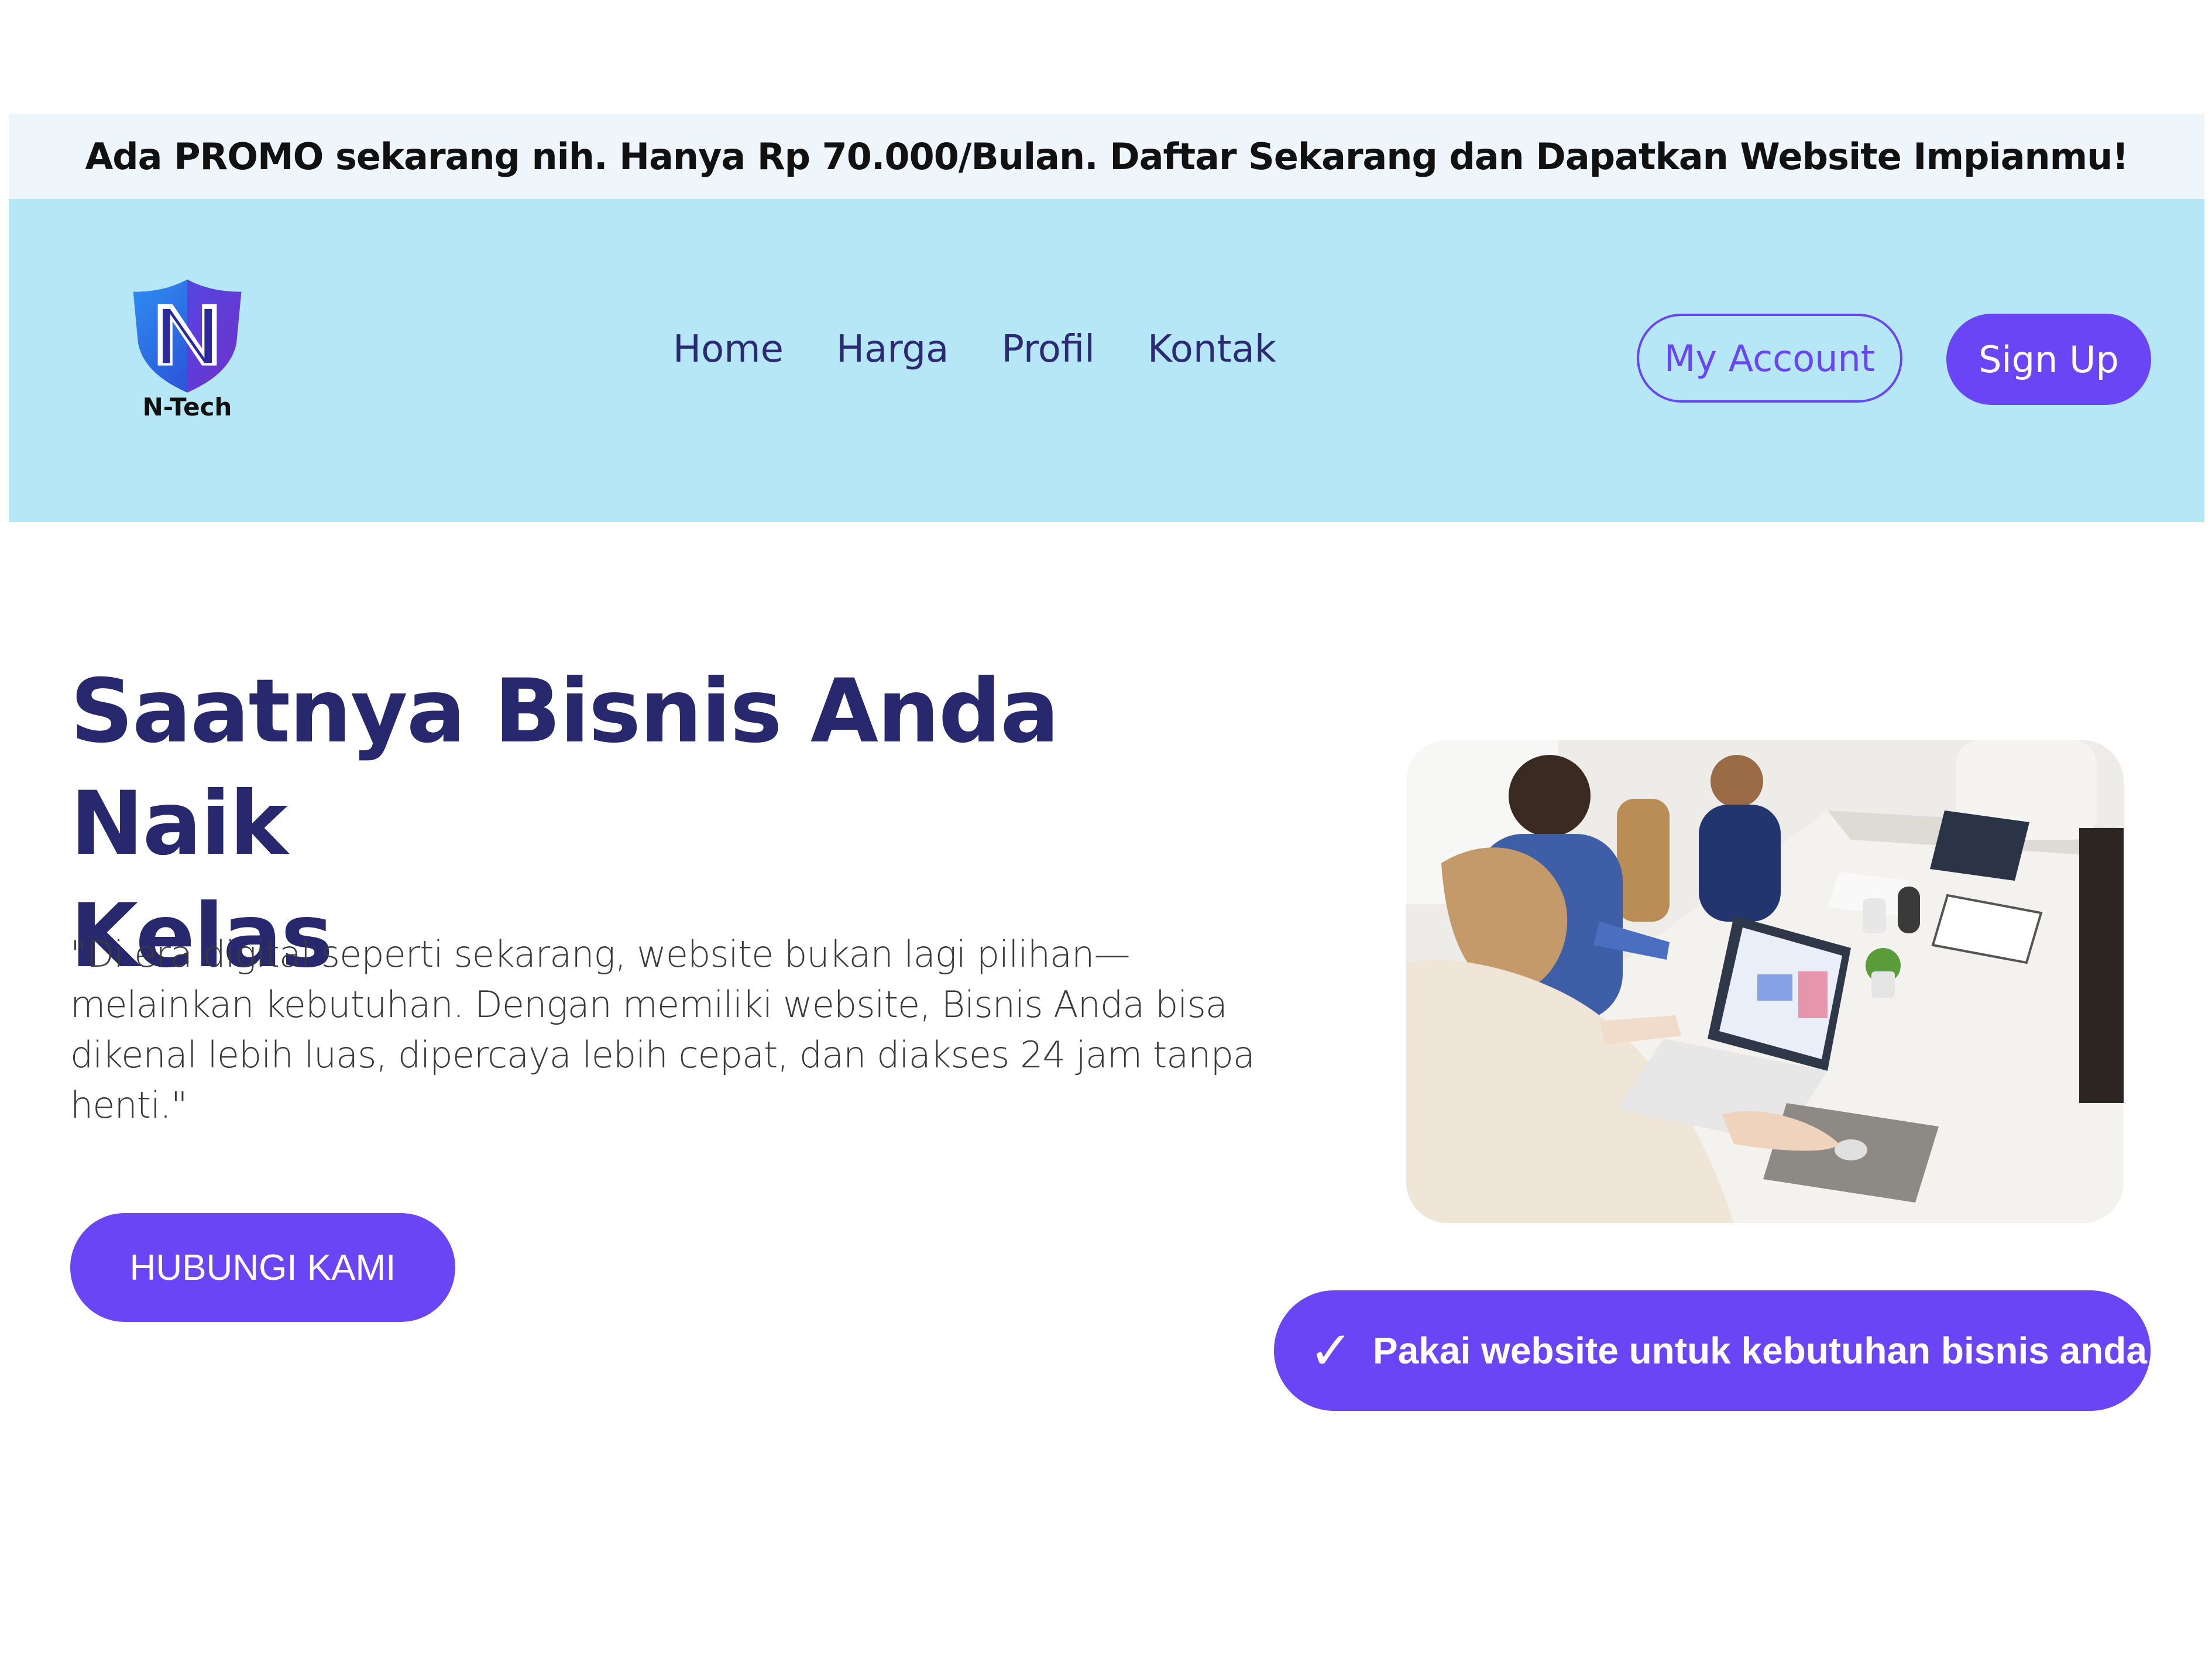  I want to click on logo: N-Tech, so click(187, 346).